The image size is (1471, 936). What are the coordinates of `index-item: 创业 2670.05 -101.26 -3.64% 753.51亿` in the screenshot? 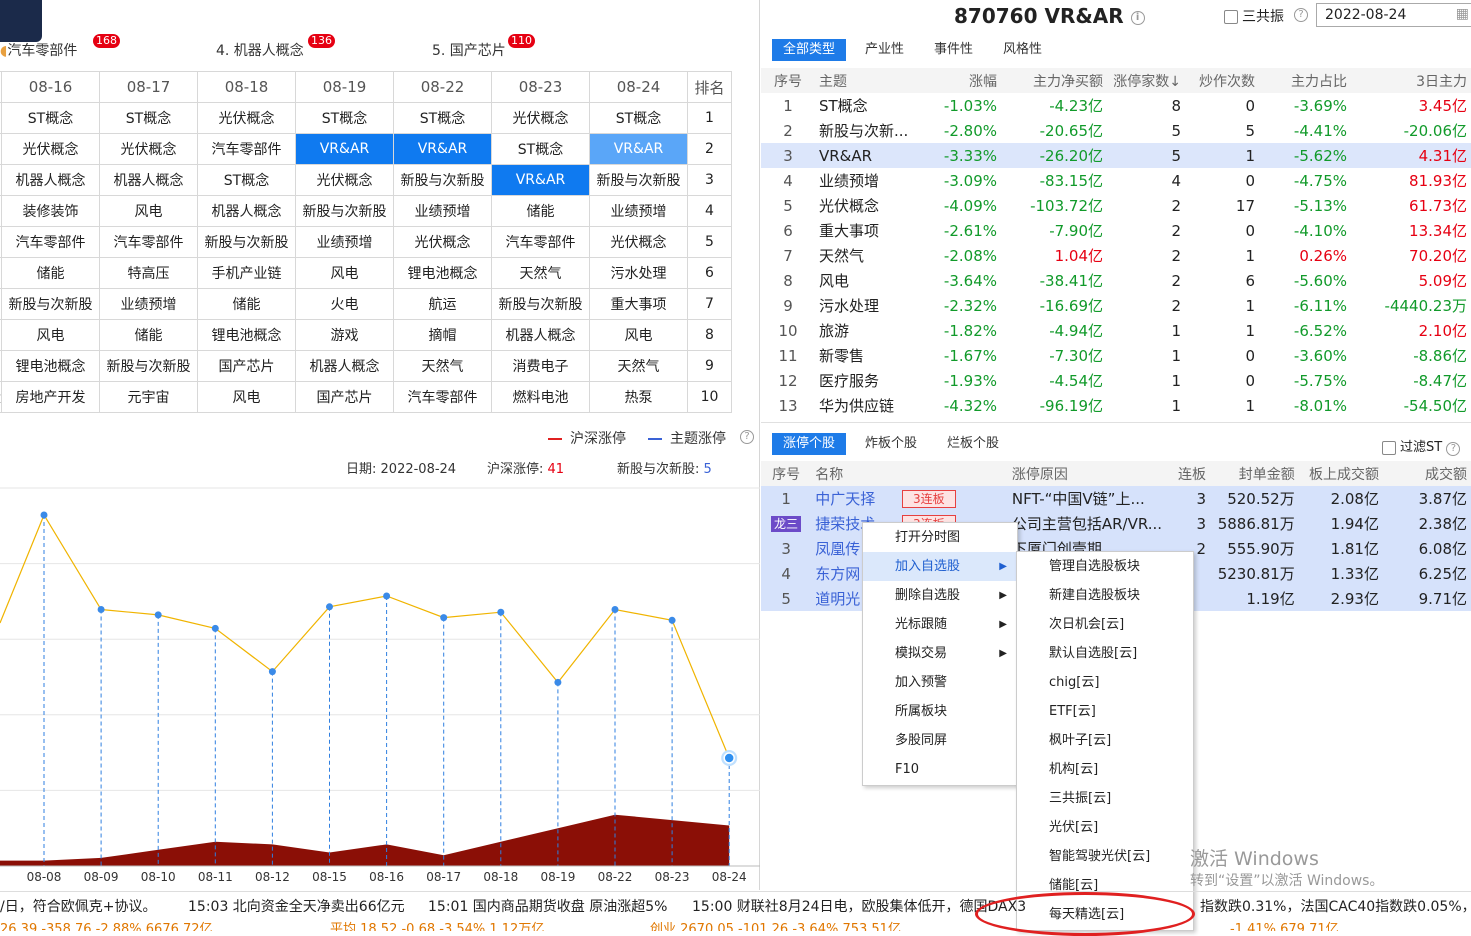 It's located at (775, 924).